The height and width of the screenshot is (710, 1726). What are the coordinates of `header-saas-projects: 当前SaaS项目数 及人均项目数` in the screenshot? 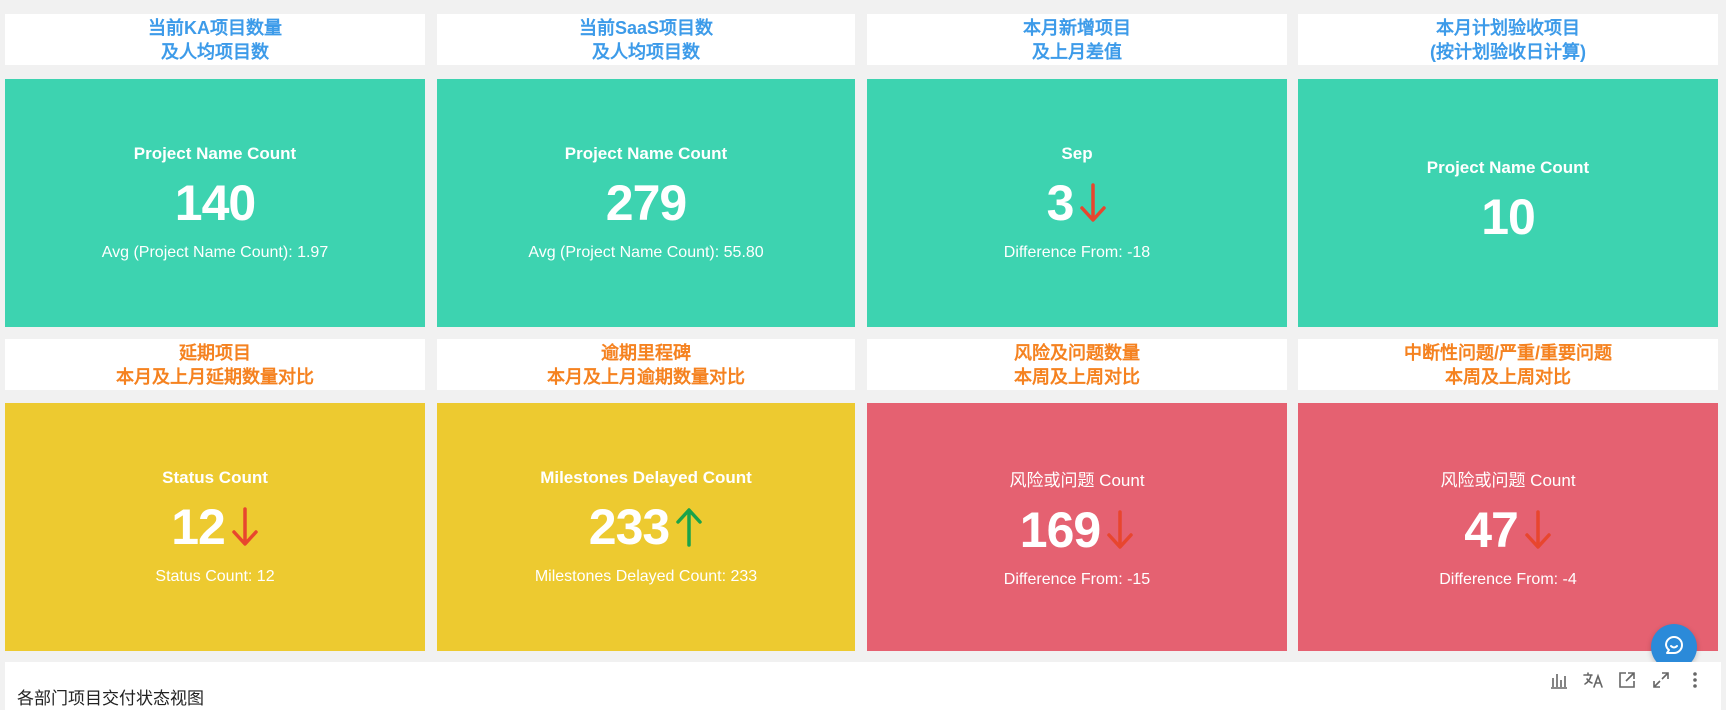 It's located at (646, 39).